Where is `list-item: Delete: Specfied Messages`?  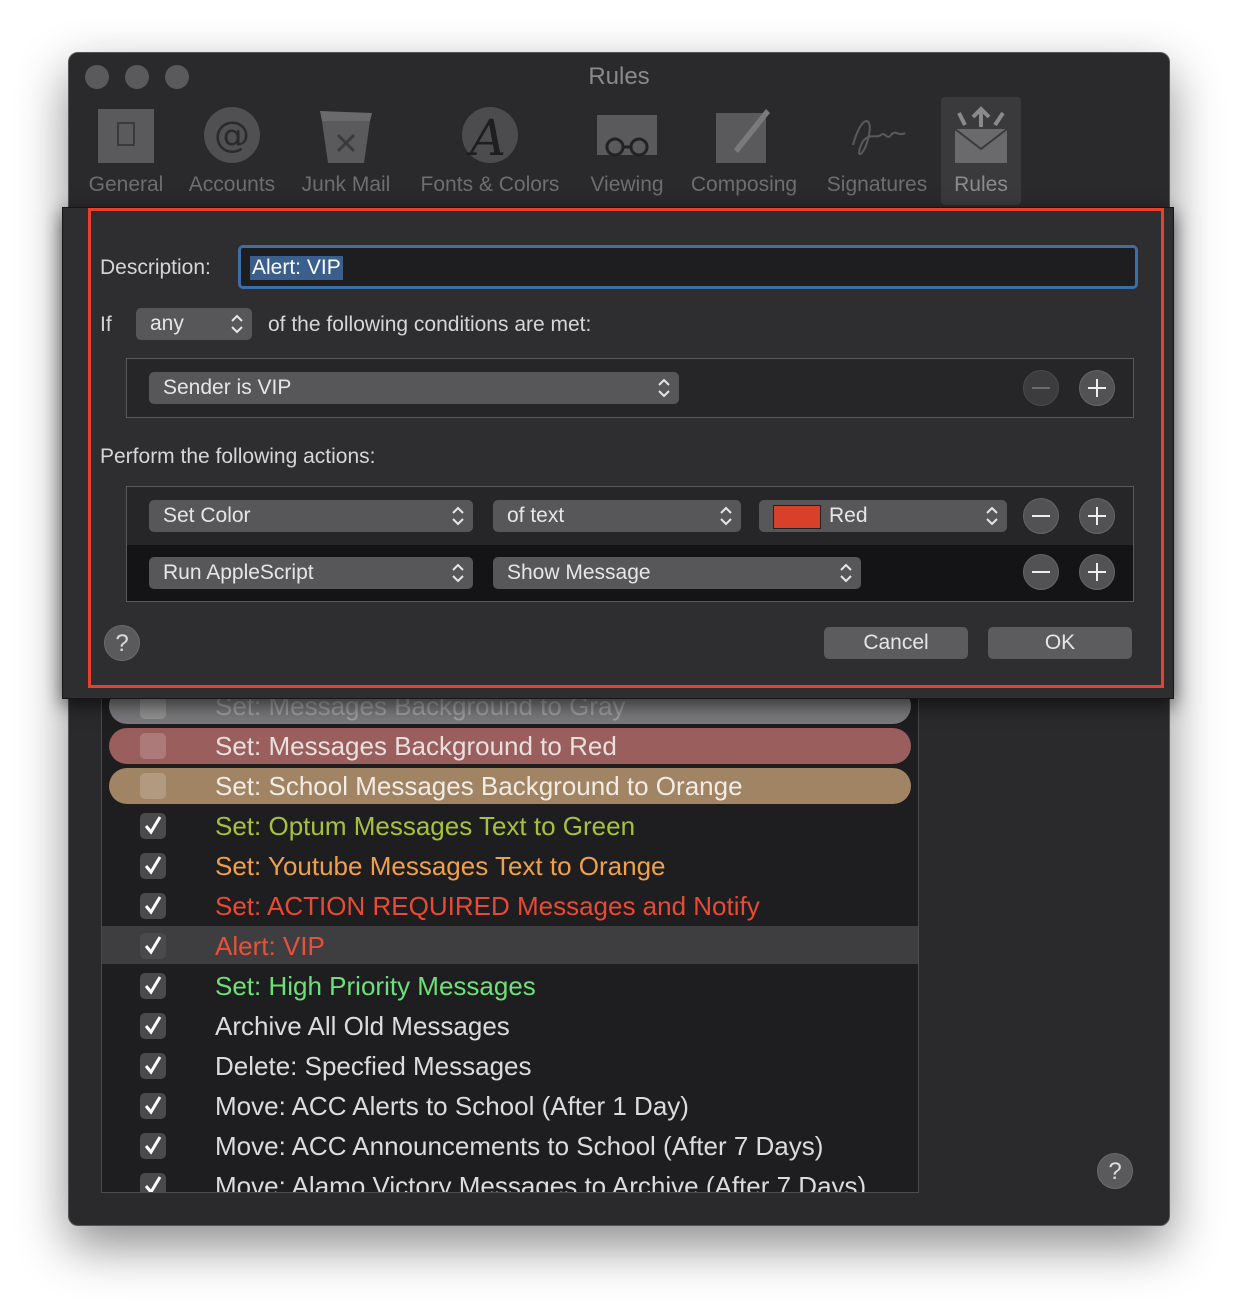
list-item: Delete: Specfied Messages is located at coordinates (510, 1066).